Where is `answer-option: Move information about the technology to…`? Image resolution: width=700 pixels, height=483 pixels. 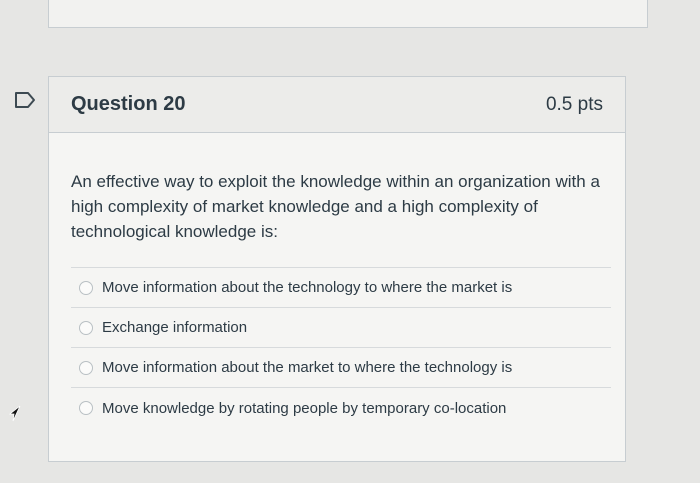
answer-option: Move information about the technology to… is located at coordinates (341, 288).